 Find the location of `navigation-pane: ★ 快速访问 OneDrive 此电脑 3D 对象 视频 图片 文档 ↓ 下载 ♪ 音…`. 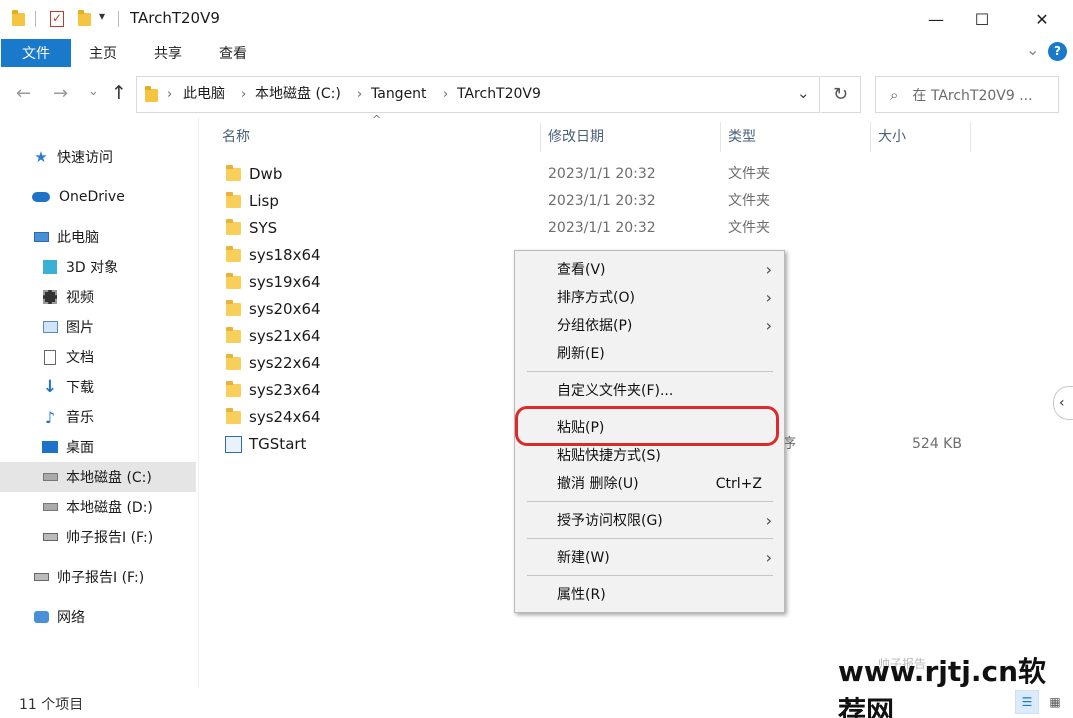

navigation-pane: ★ 快速访问 OneDrive 此电脑 3D 对象 视频 图片 文档 ↓ 下载 ♪ 音… is located at coordinates (98, 413).